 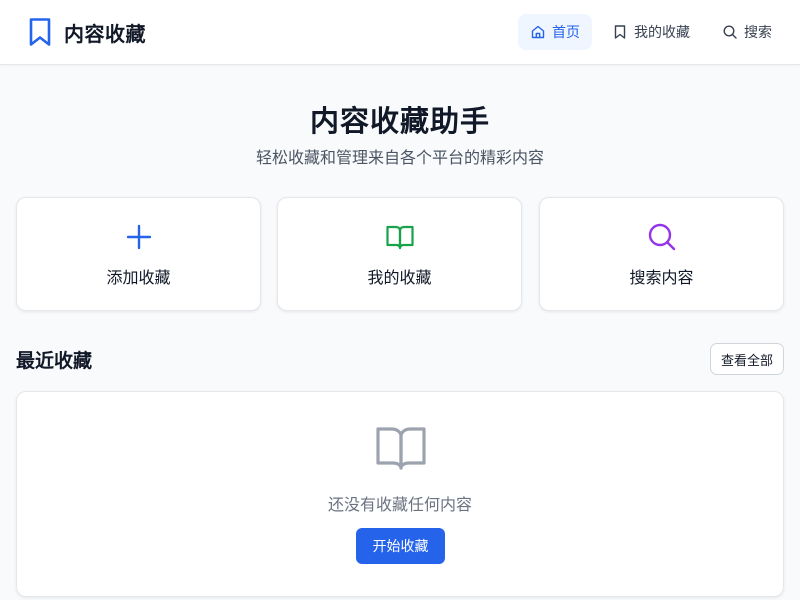 I want to click on add-favorite-card: 添加收藏, so click(x=138, y=254).